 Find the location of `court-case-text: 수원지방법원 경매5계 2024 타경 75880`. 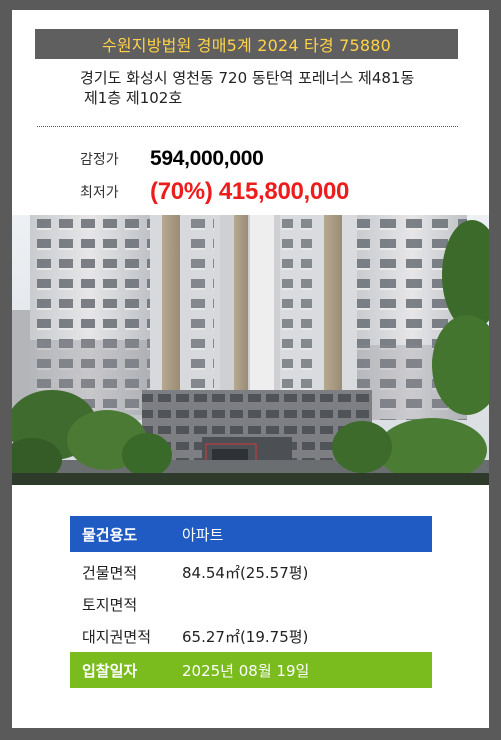

court-case-text: 수원지방법원 경매5계 2024 타경 75880 is located at coordinates (246, 45).